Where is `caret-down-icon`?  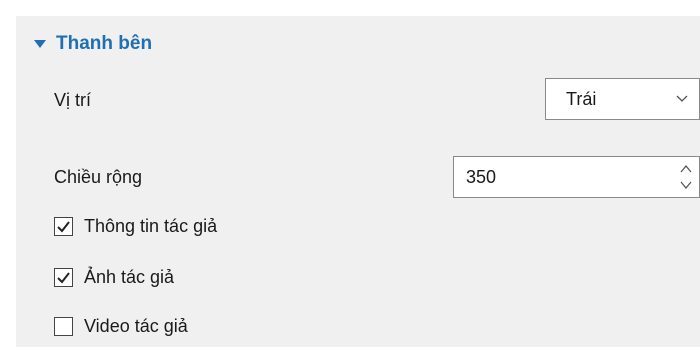 caret-down-icon is located at coordinates (40, 44).